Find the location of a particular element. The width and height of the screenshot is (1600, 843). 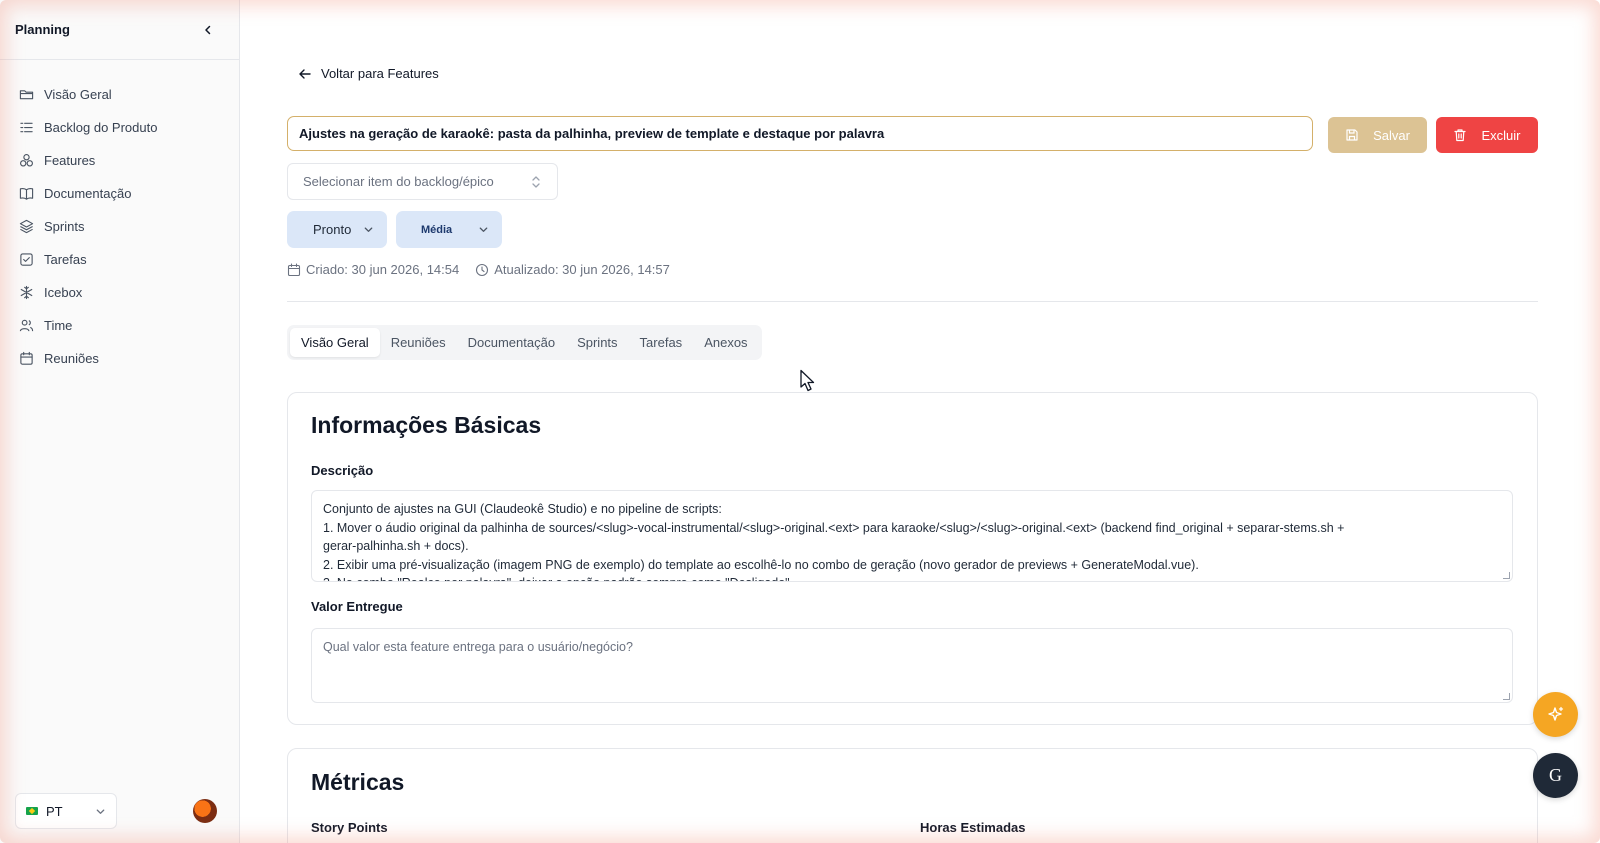

sidebar-item-label: Documentação is located at coordinates (88, 193).